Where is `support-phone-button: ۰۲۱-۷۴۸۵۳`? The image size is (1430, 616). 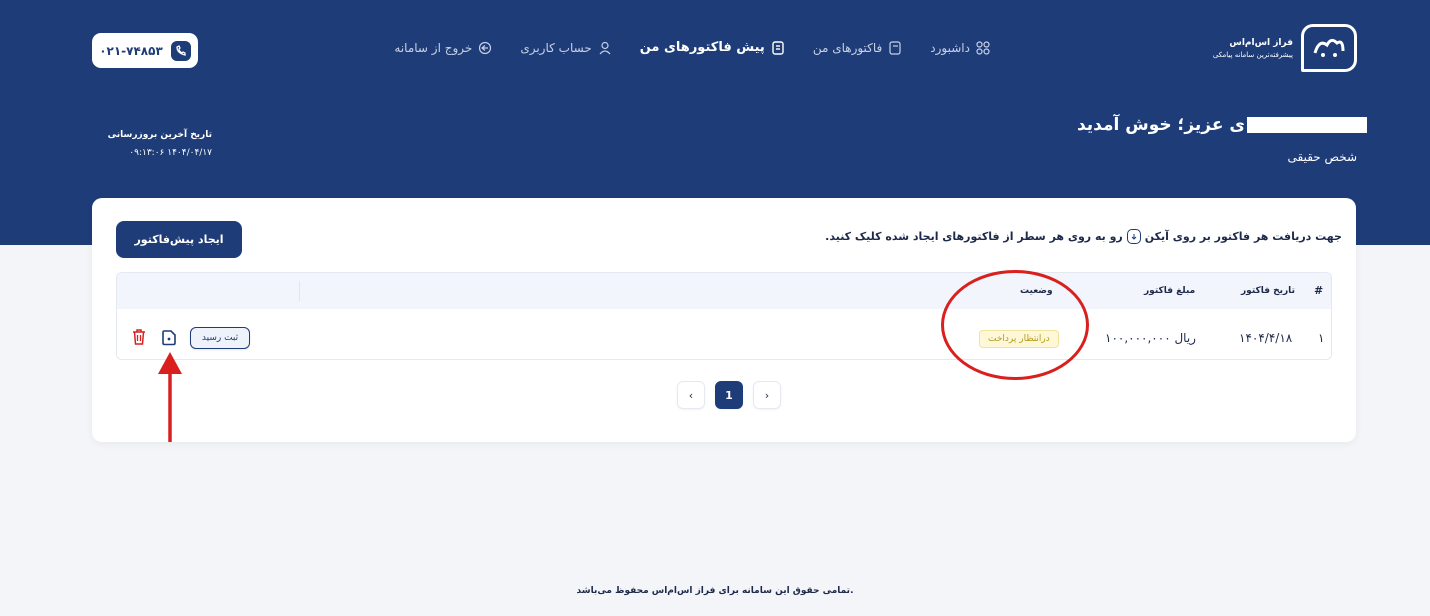
support-phone-button: ۰۲۱-۷۴۸۵۳ is located at coordinates (145, 50).